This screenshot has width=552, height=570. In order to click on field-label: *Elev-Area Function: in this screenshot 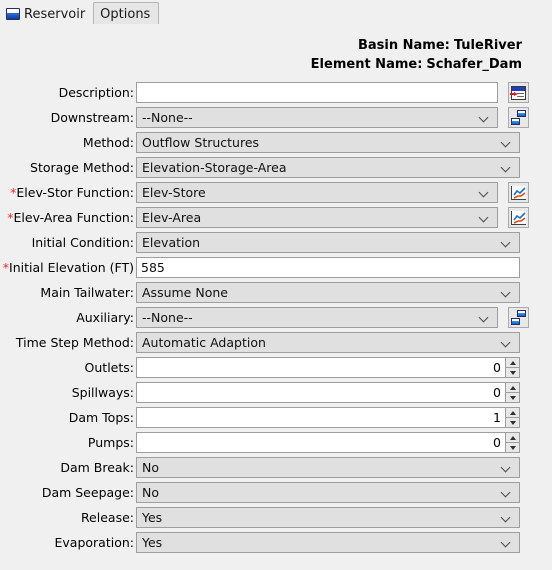, I will do `click(68, 217)`.